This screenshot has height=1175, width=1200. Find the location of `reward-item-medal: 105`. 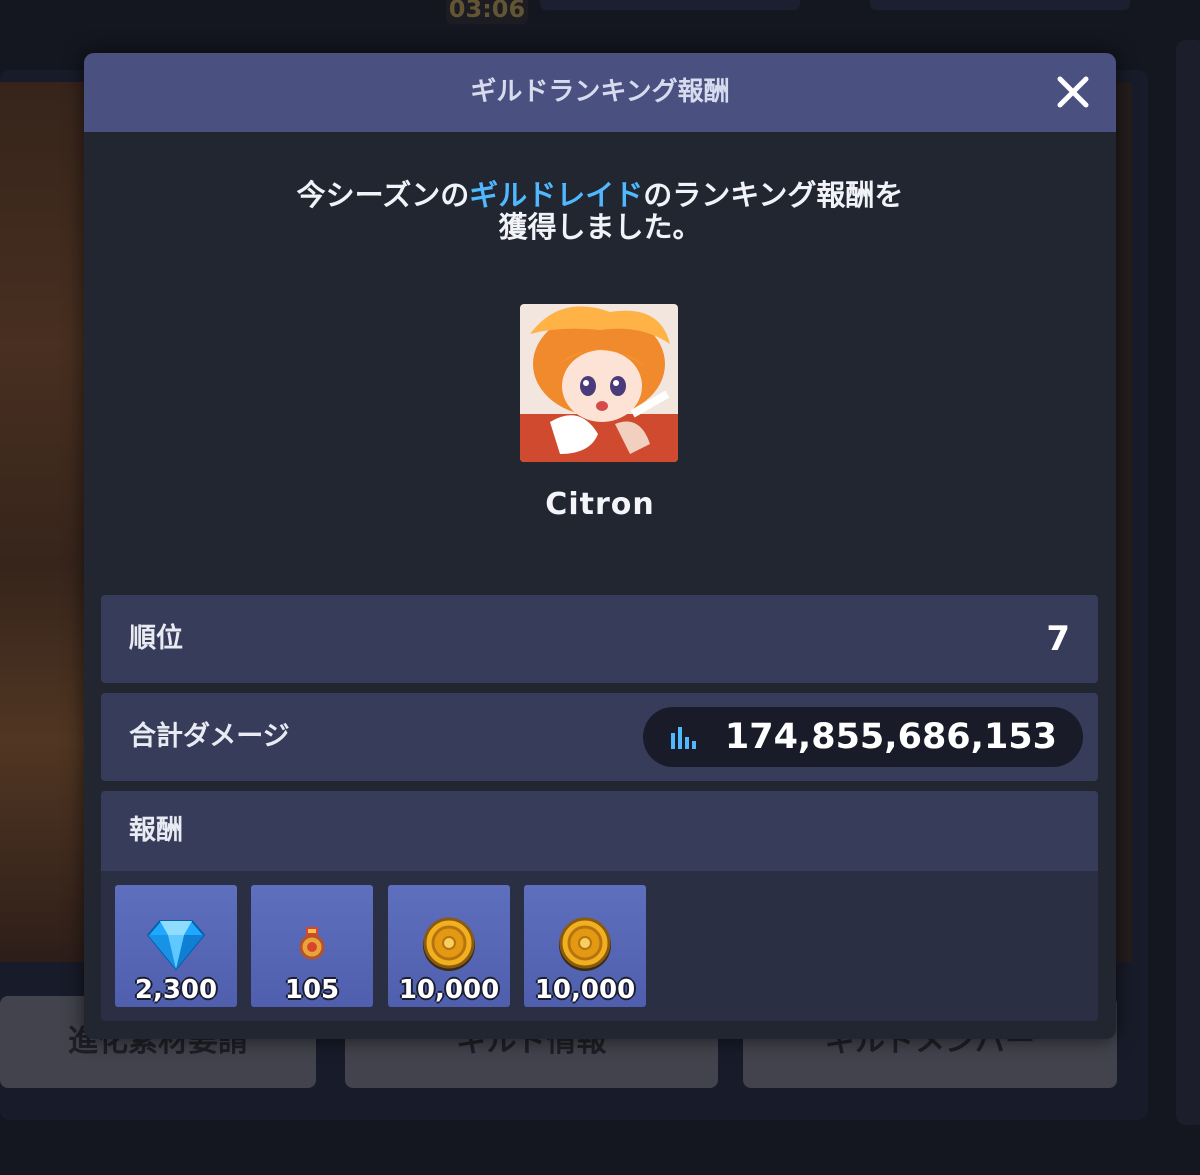

reward-item-medal: 105 is located at coordinates (312, 946).